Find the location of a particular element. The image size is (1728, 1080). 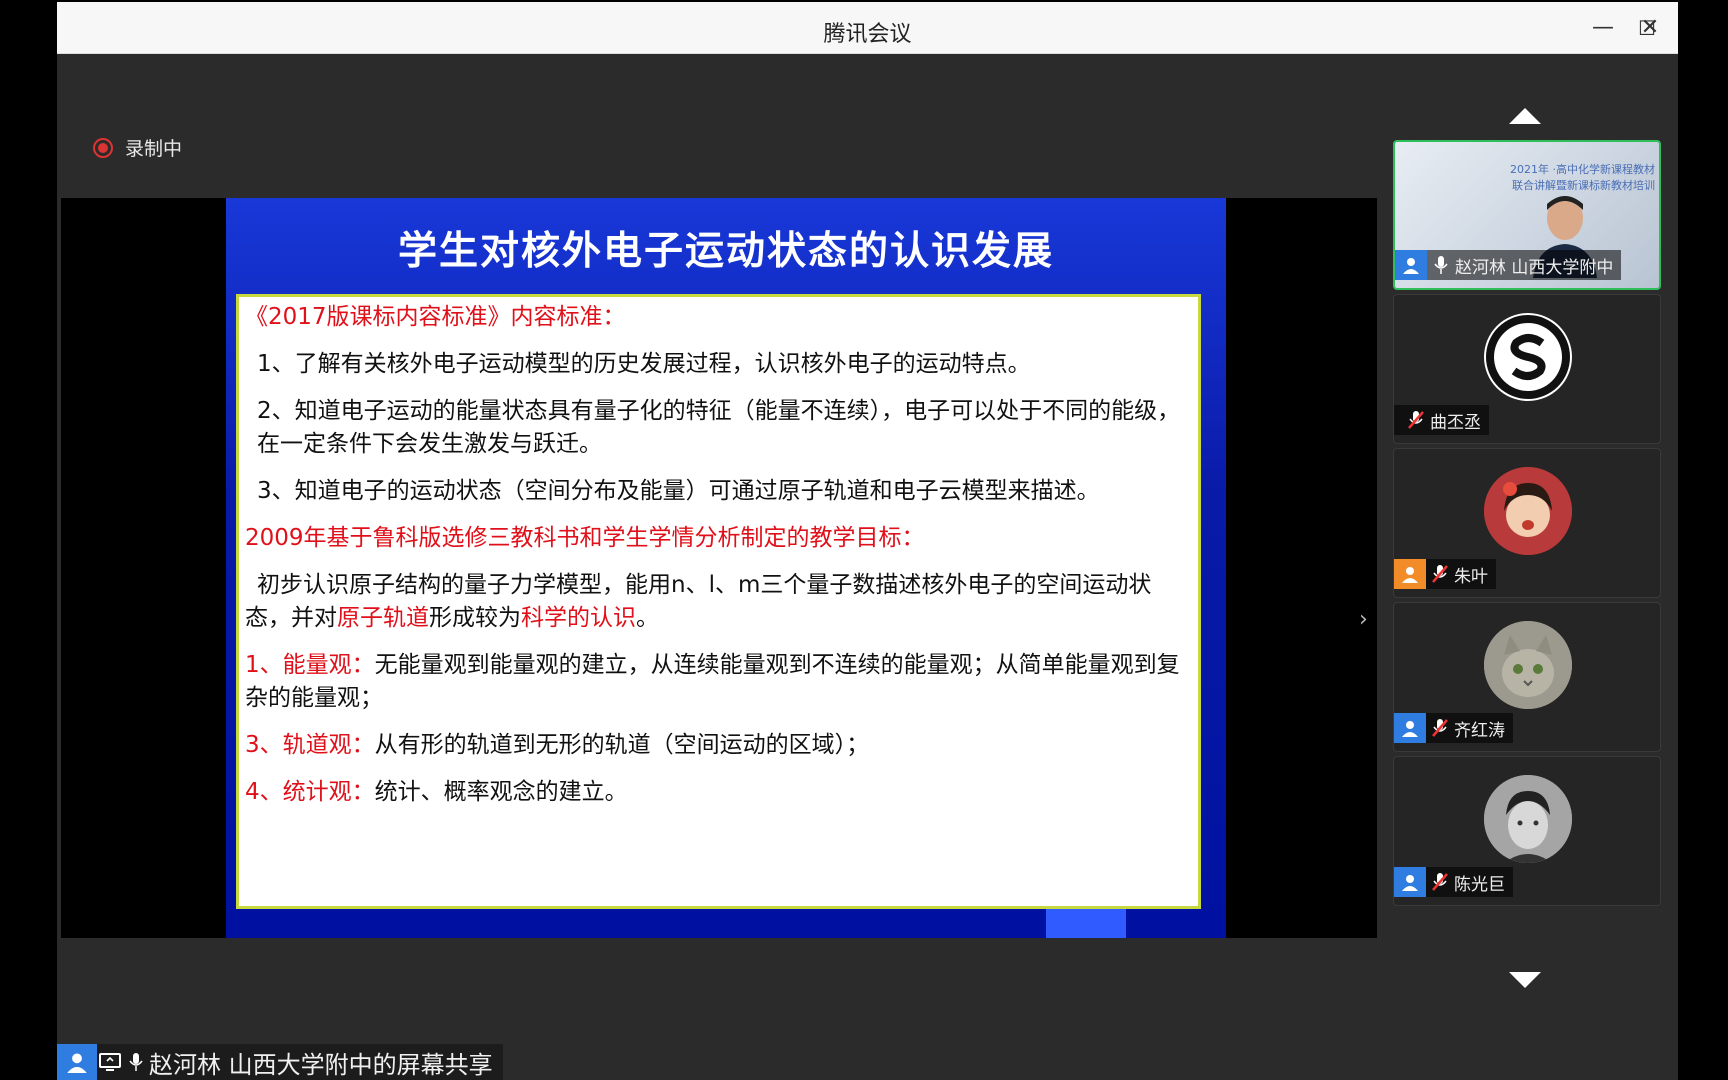

participant-tile: 陈光巨 is located at coordinates (1527, 831).